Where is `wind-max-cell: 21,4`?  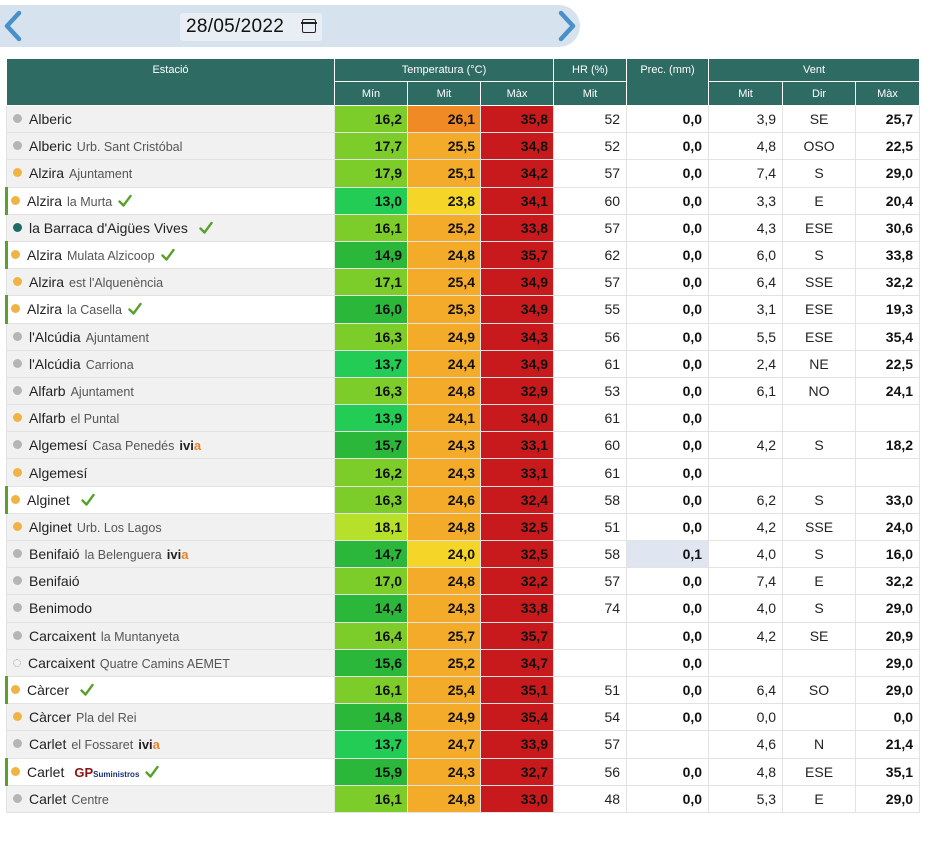 wind-max-cell: 21,4 is located at coordinates (888, 744).